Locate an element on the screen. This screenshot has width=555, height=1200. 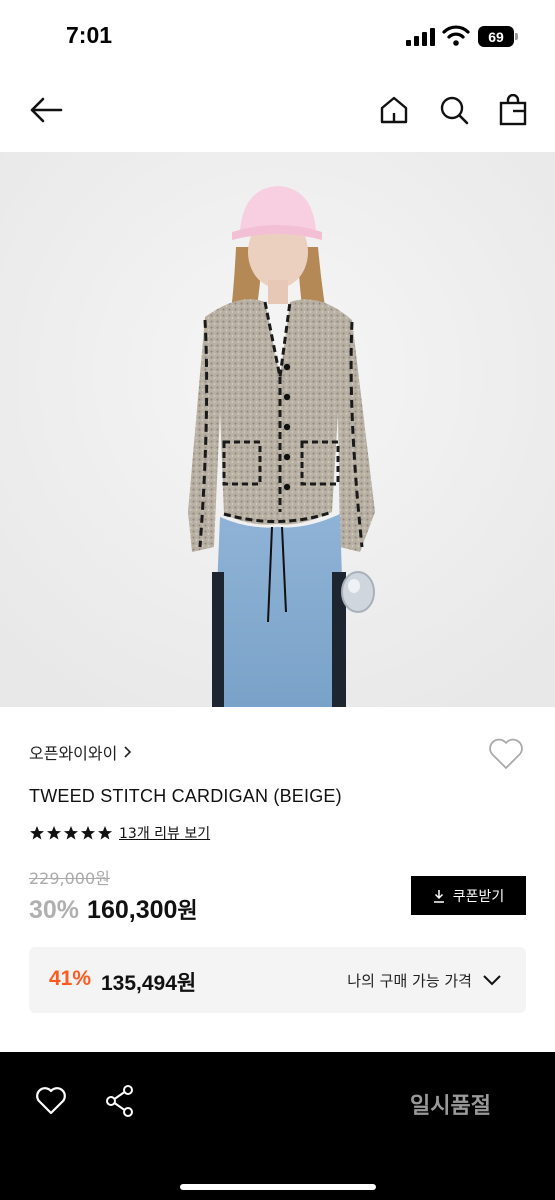
download-icon is located at coordinates (438, 896).